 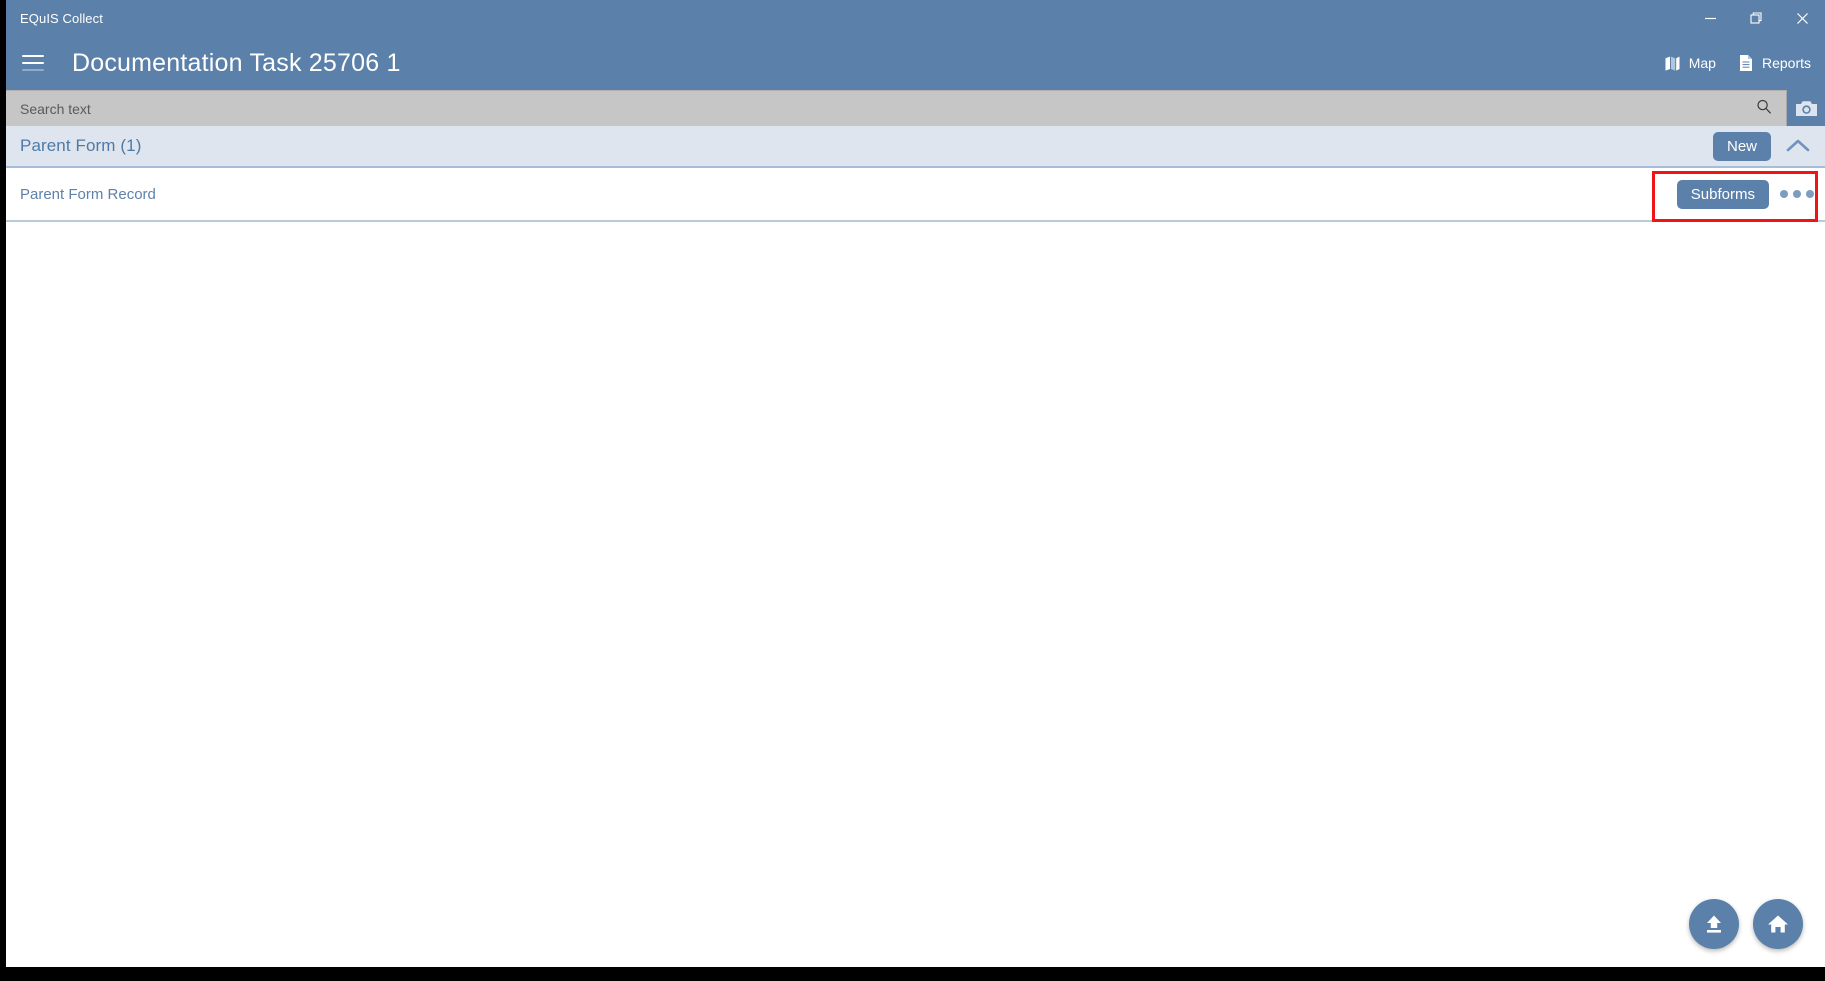 I want to click on restore-icon, so click(x=1756, y=18).